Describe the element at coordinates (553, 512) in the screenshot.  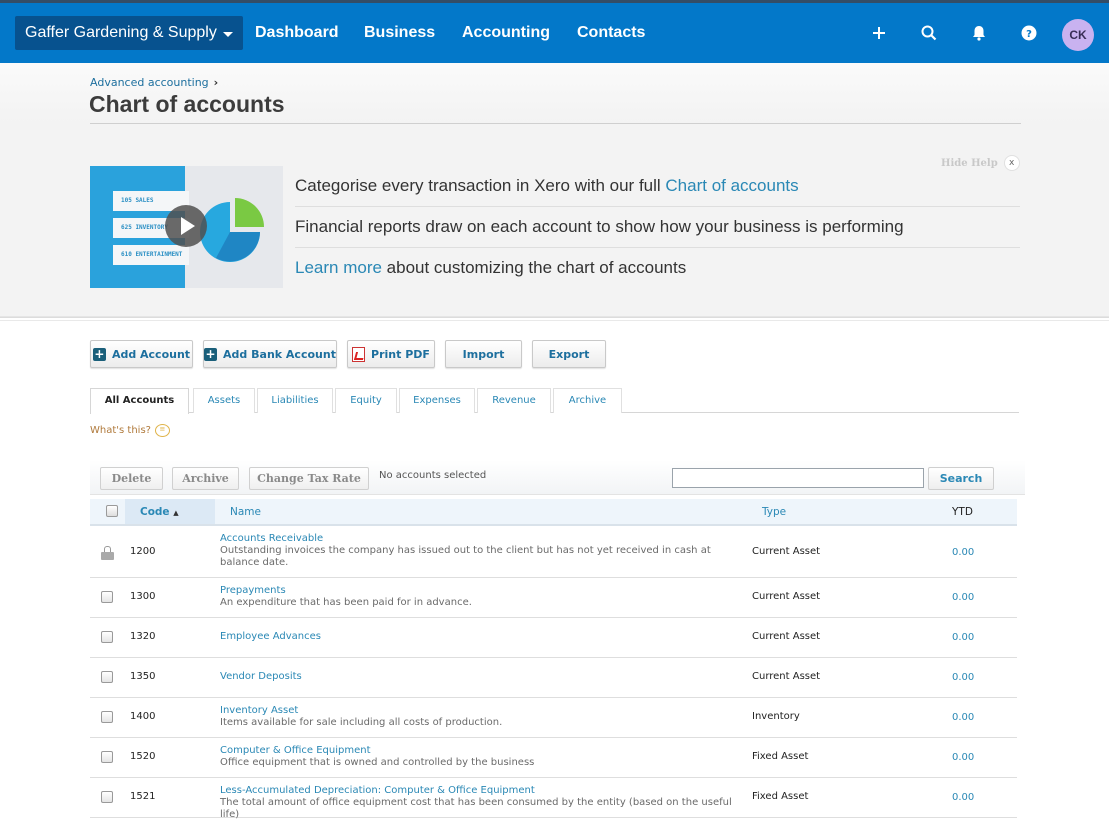
I see `table-header: Code ▲ Name Type YTD` at that location.